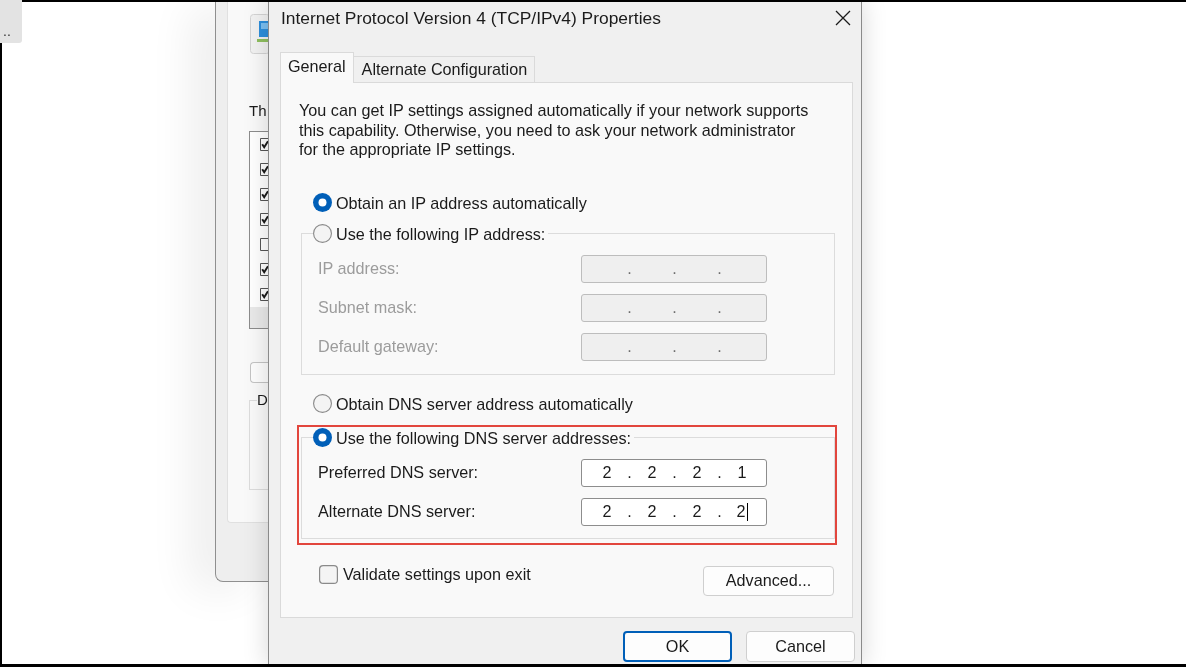 Image resolution: width=1186 pixels, height=667 pixels. Describe the element at coordinates (450, 202) in the screenshot. I see `radio-option: Obtain an IP address automatically` at that location.